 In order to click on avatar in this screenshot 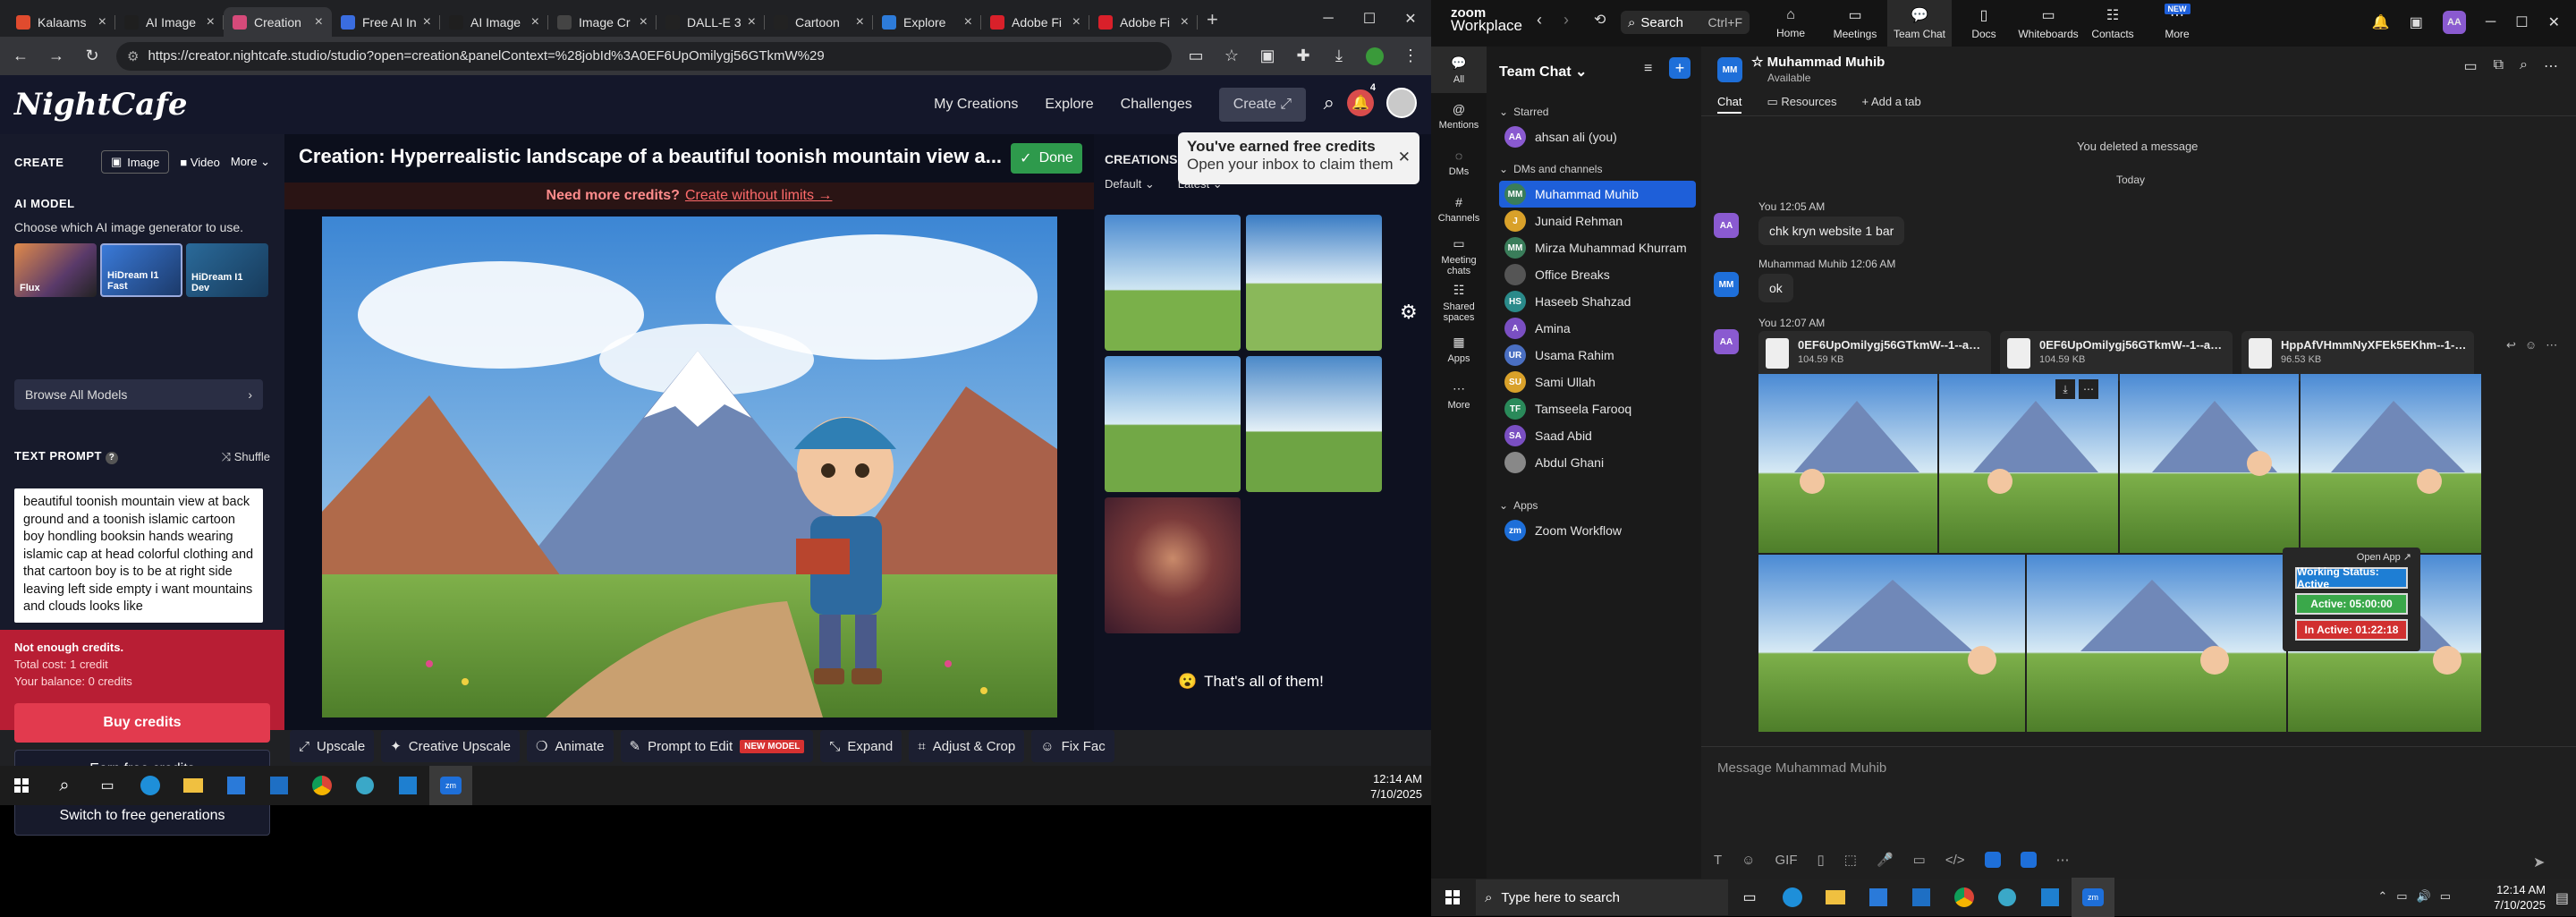, I will do `click(1401, 103)`.